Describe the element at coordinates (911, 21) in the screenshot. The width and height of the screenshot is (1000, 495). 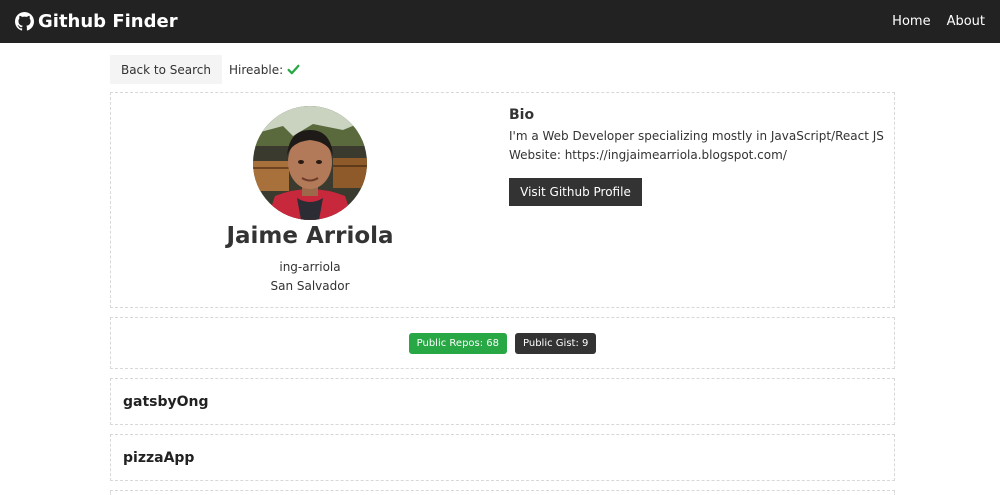
I see `nav-home-link: Home` at that location.